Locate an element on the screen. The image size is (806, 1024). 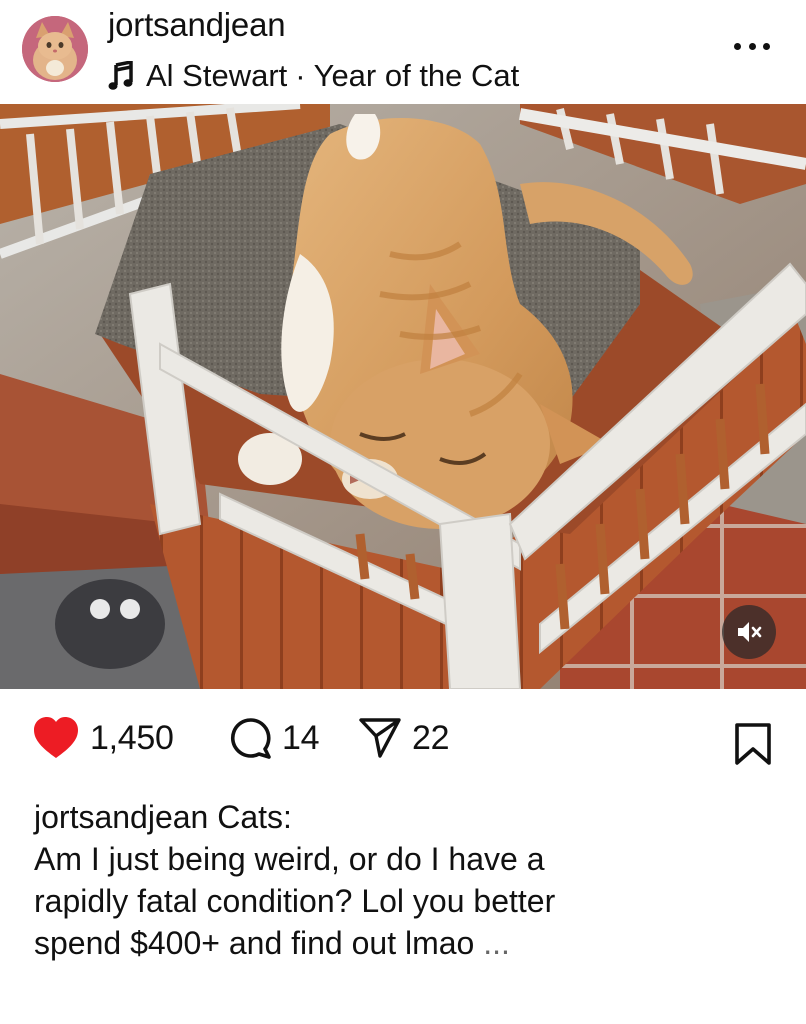
comment-icon is located at coordinates (251, 738).